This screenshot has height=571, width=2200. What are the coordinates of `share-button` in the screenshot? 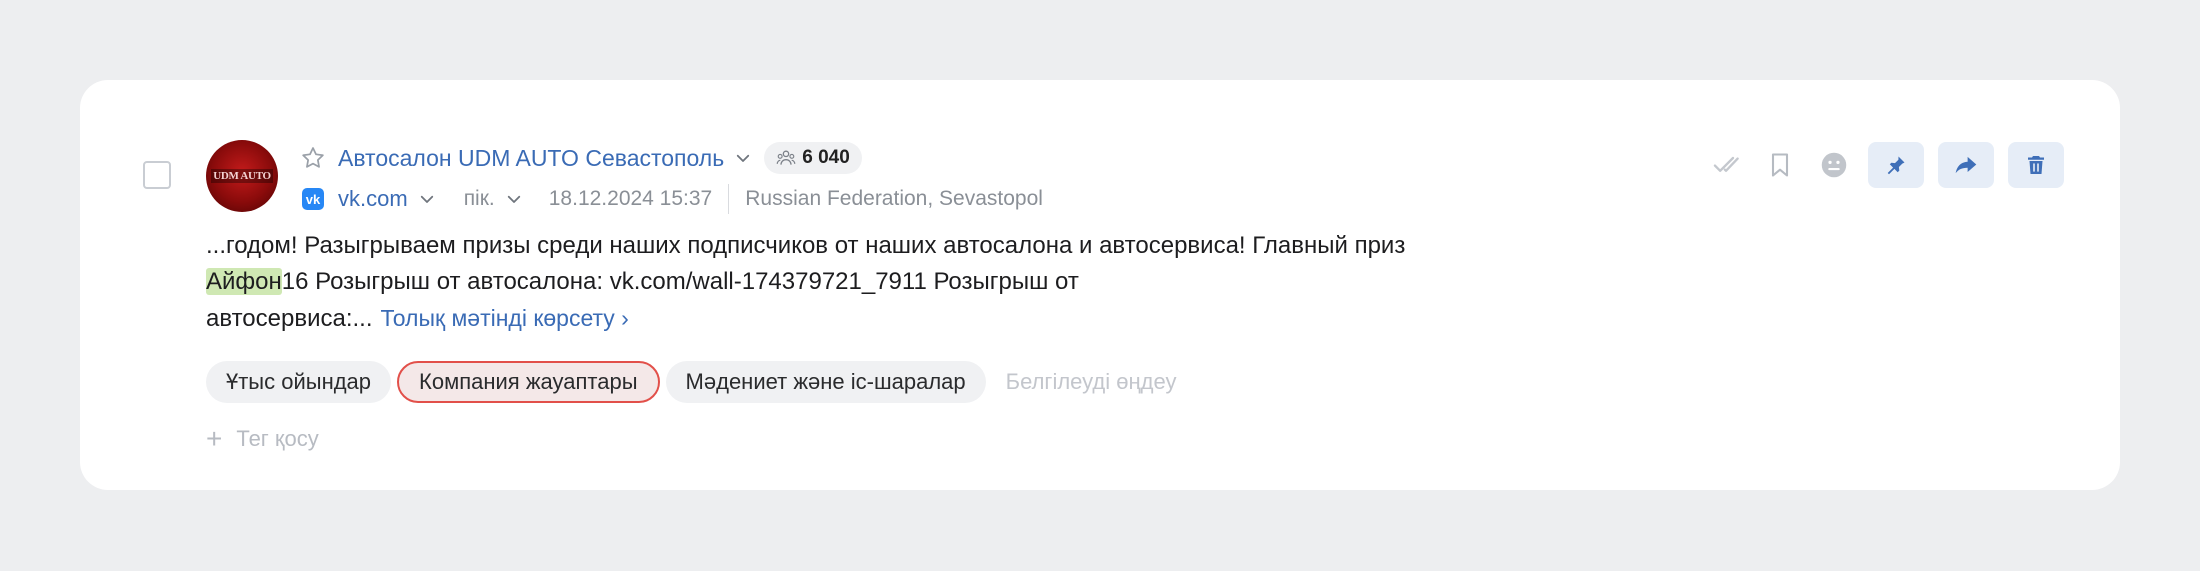 It's located at (1966, 165).